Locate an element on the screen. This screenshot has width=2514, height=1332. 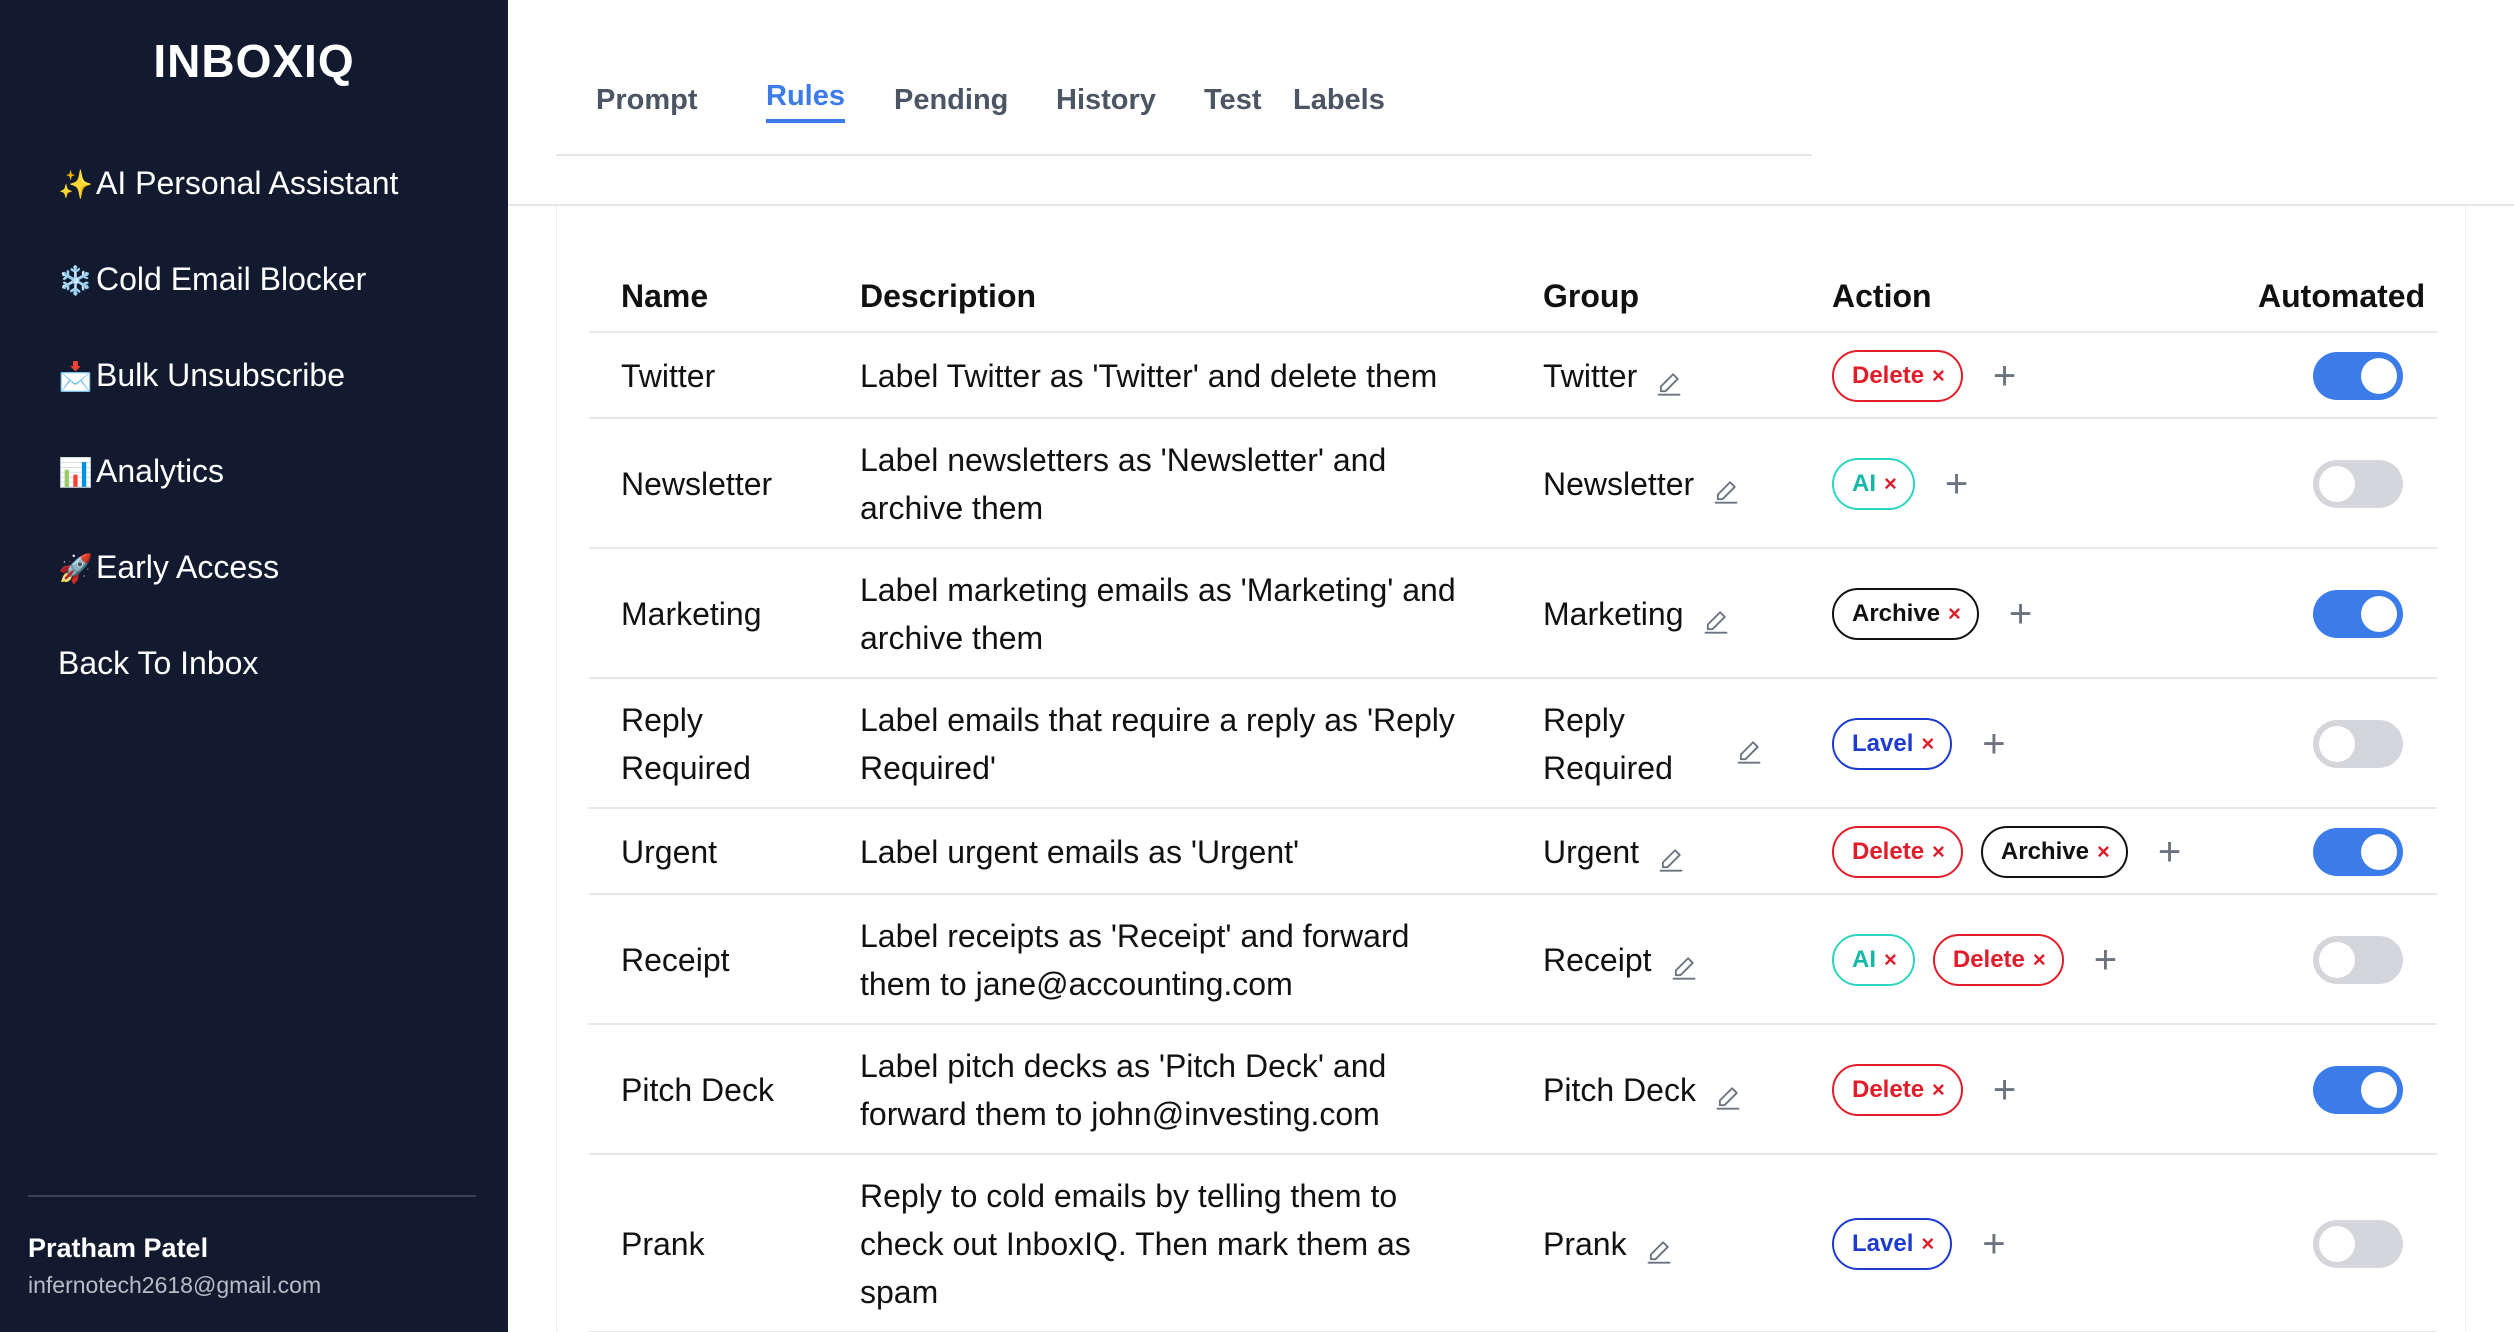
column-header-group: Group is located at coordinates (1591, 296).